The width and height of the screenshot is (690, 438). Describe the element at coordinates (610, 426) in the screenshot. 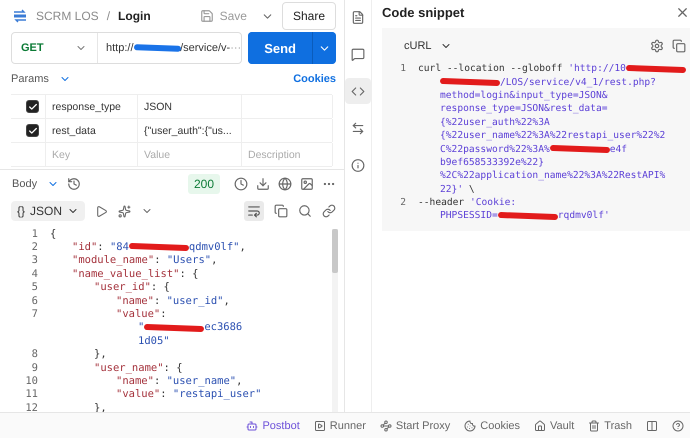

I see `trash-button: Trash` at that location.